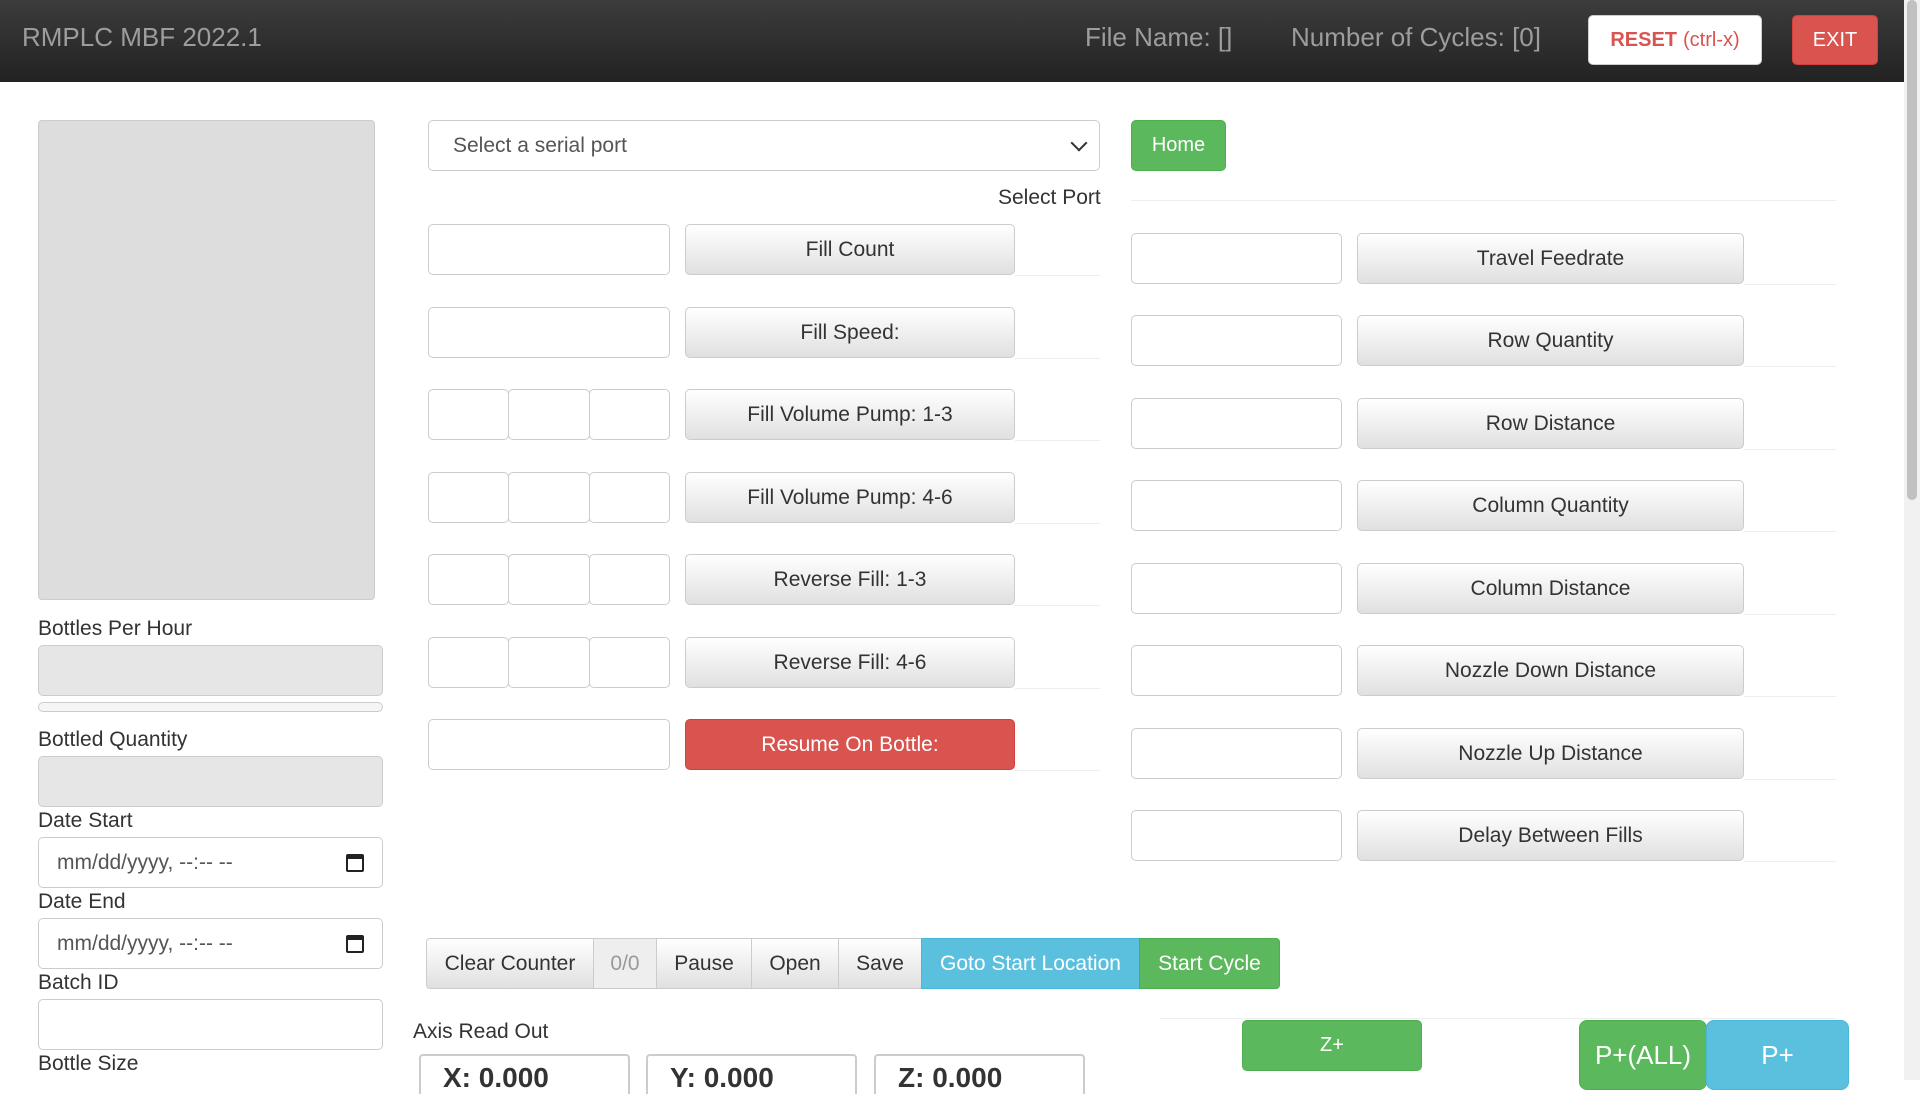  Describe the element at coordinates (1236, 670) in the screenshot. I see `nozzle-down-distance-input` at that location.